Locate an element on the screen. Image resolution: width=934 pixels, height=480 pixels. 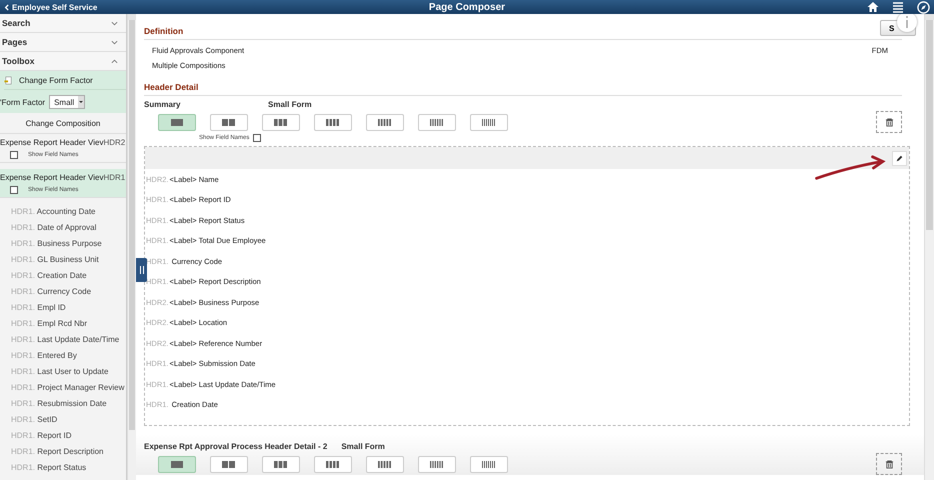
section-label: Search is located at coordinates (16, 23).